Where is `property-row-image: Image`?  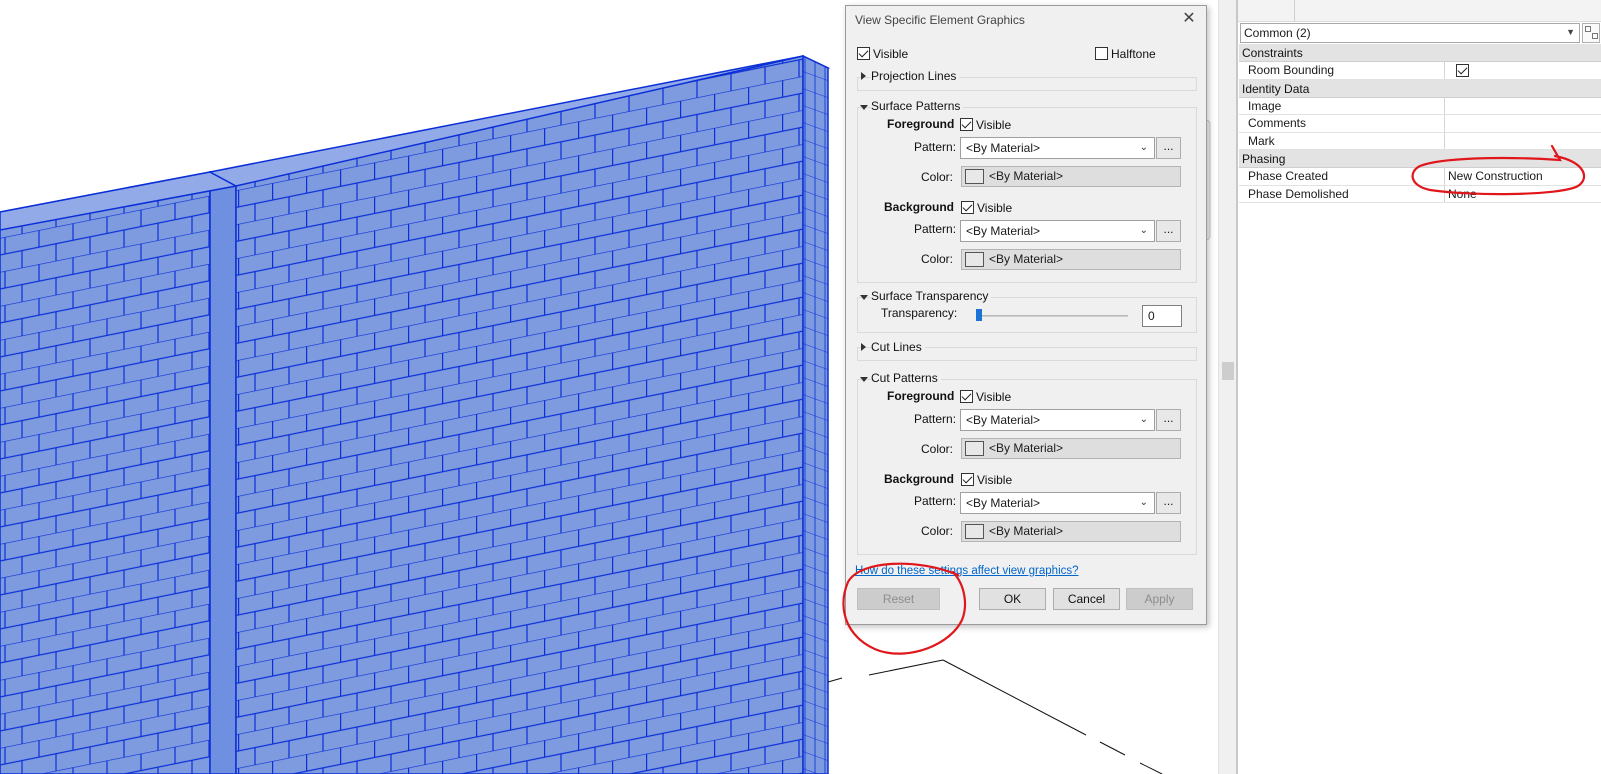
property-row-image: Image is located at coordinates (1420, 106).